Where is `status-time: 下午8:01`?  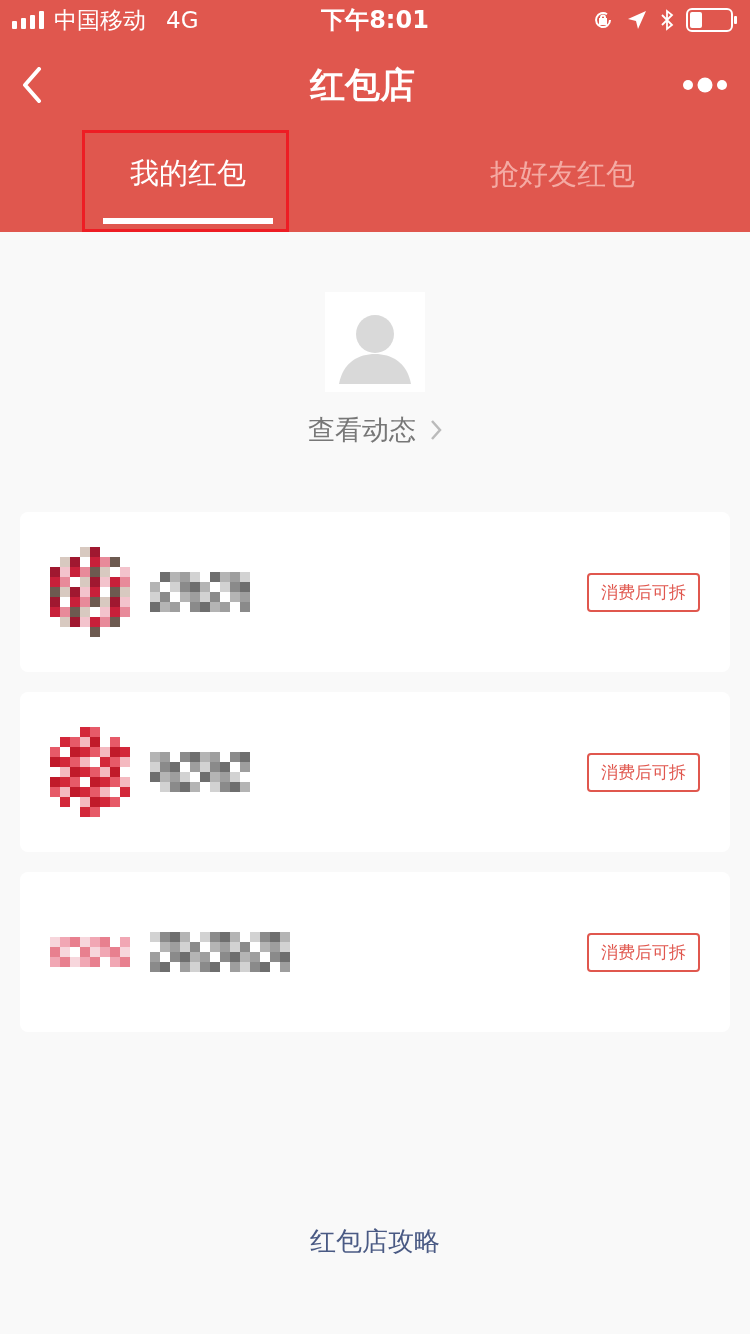
status-time: 下午8:01 is located at coordinates (375, 20).